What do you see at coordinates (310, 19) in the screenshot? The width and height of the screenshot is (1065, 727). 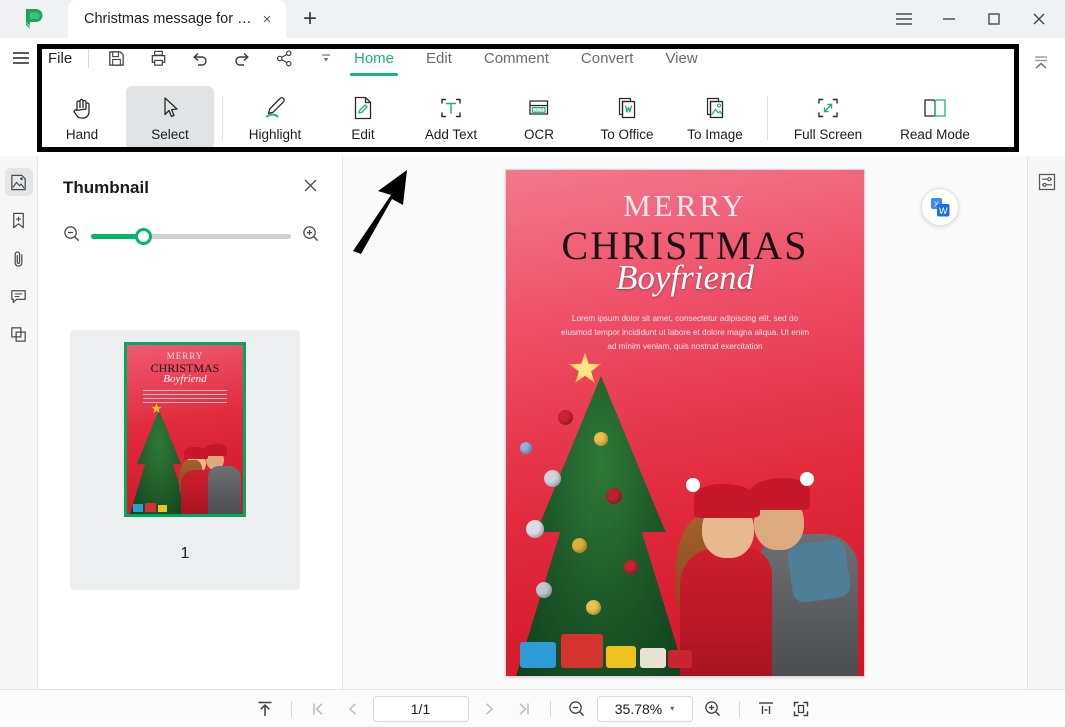 I see `new-tab-button: +` at bounding box center [310, 19].